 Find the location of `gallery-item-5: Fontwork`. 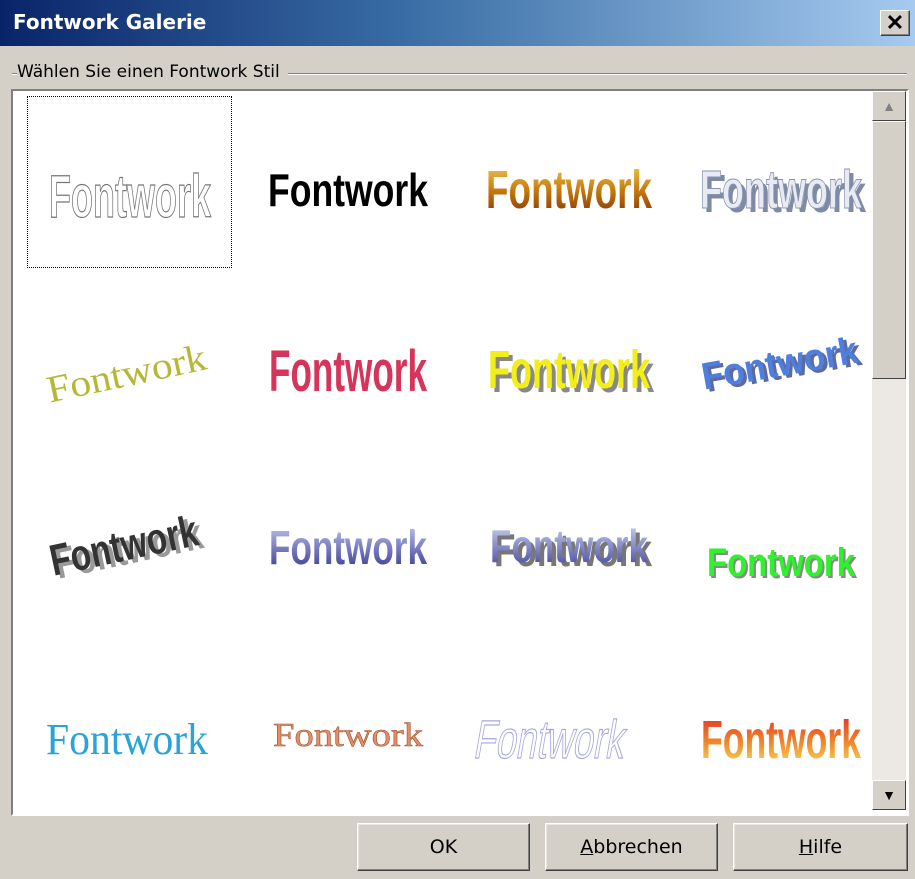

gallery-item-5: Fontwork is located at coordinates (129, 362).